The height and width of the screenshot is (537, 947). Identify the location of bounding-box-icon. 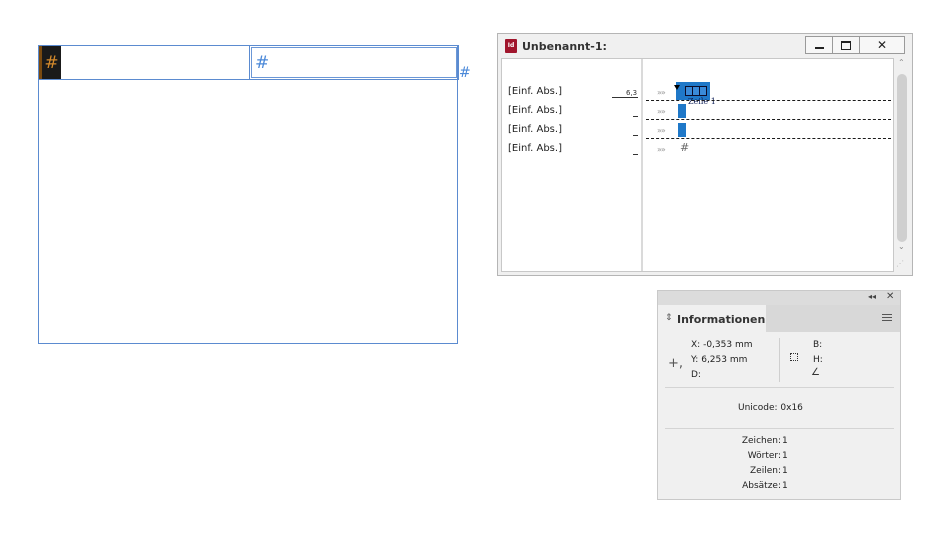
(794, 357).